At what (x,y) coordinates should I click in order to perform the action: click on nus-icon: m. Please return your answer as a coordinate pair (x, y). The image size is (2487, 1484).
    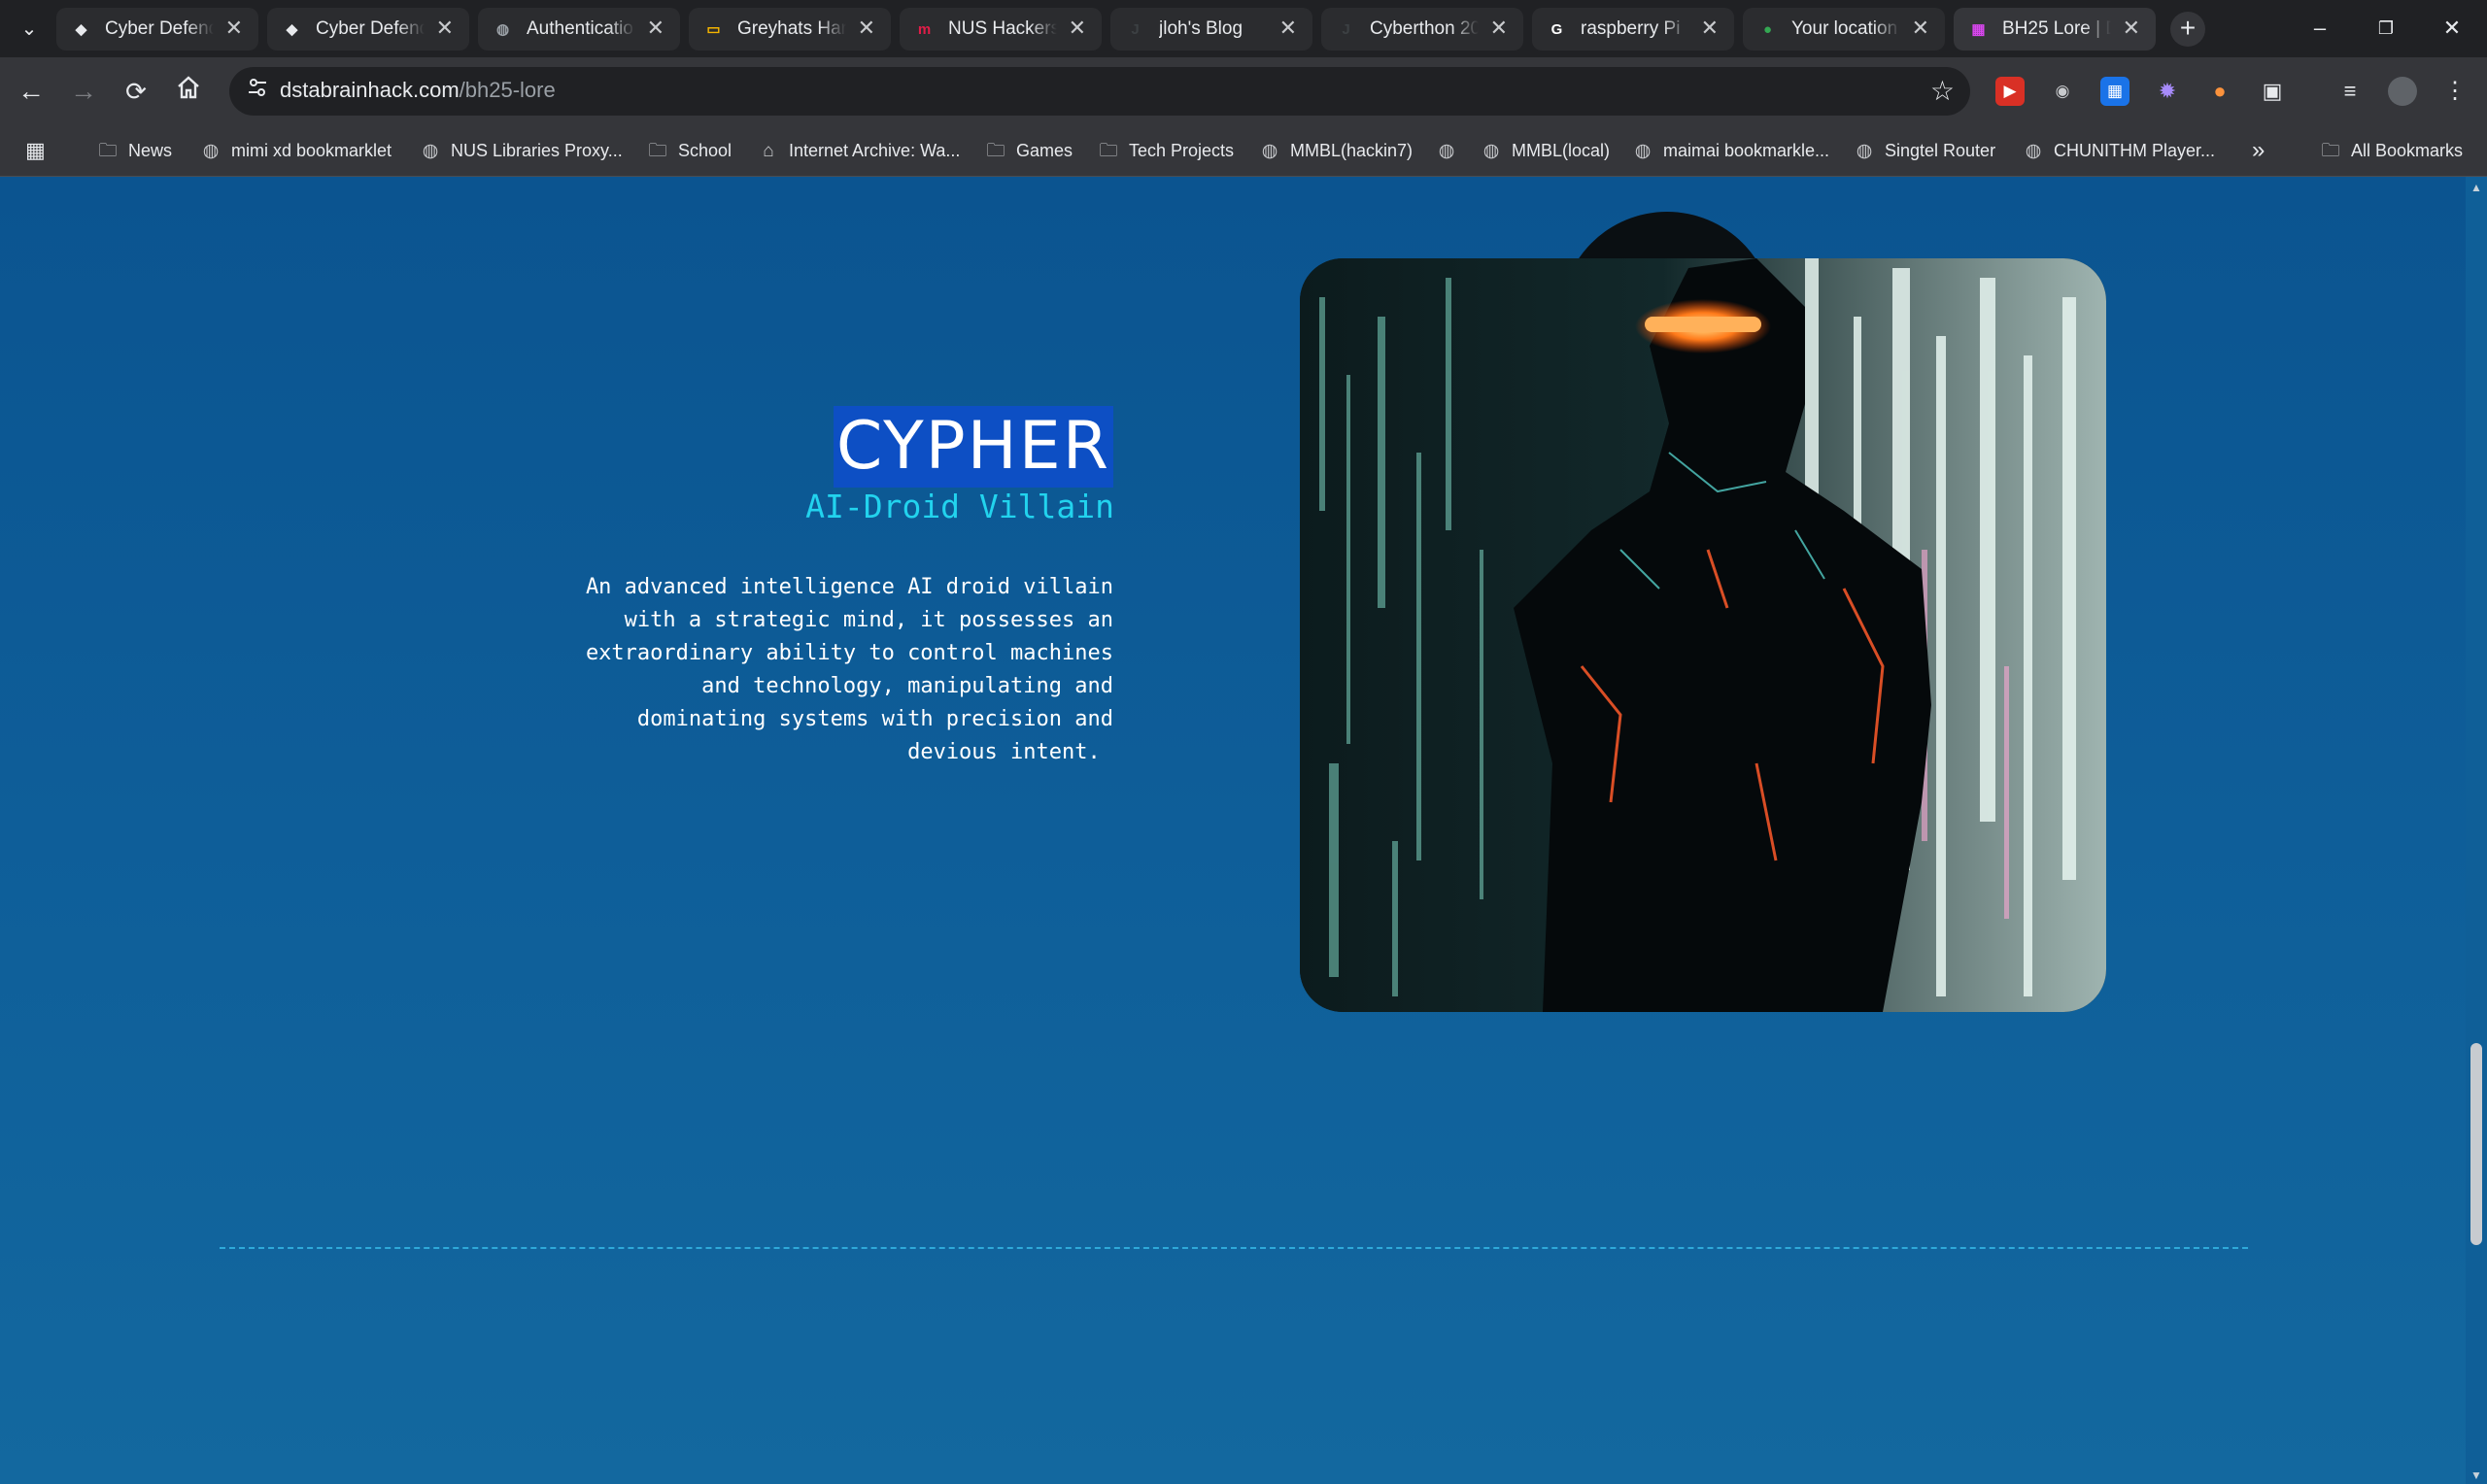
    Looking at the image, I should click on (924, 29).